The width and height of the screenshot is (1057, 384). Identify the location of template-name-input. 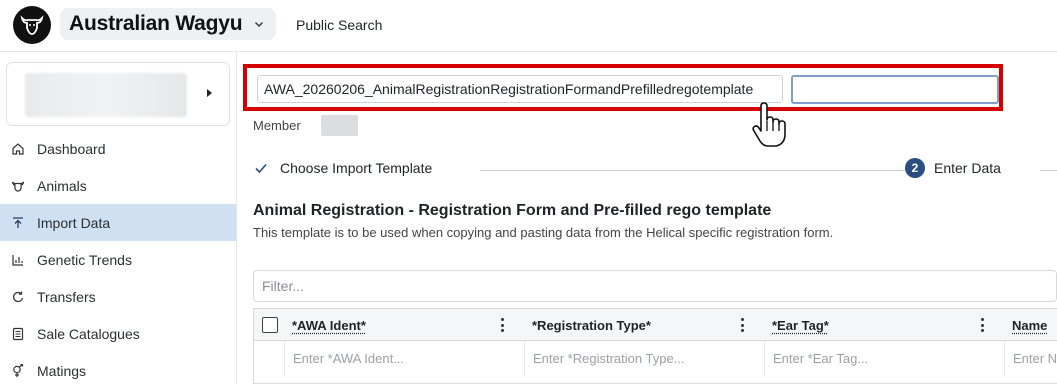
(895, 89).